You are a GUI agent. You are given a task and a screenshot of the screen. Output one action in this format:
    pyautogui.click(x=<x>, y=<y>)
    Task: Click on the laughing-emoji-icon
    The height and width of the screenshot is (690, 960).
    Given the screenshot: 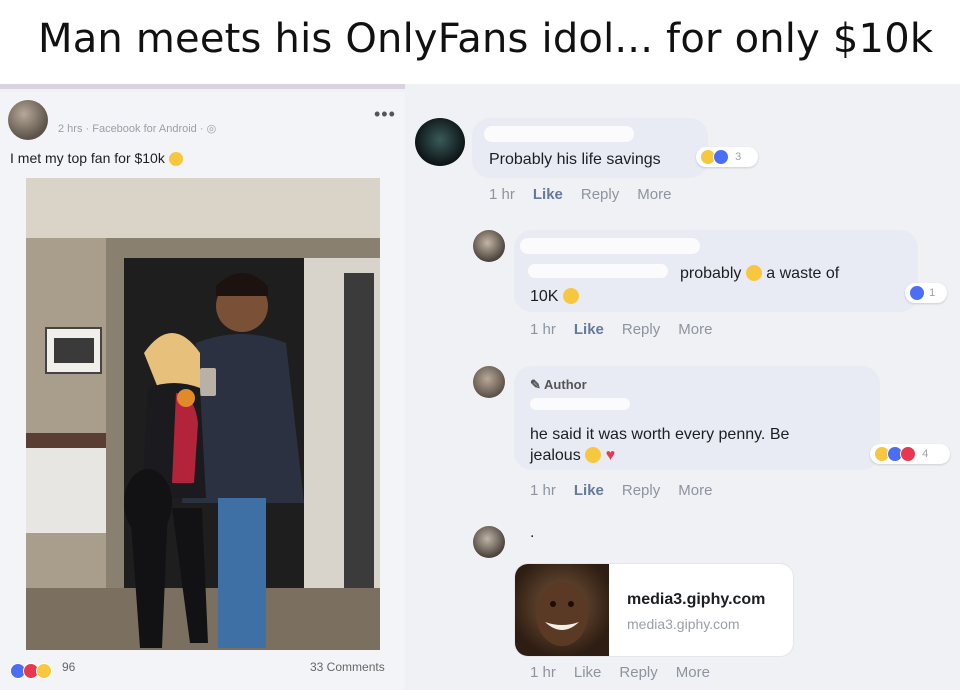 What is the action you would take?
    pyautogui.click(x=753, y=273)
    